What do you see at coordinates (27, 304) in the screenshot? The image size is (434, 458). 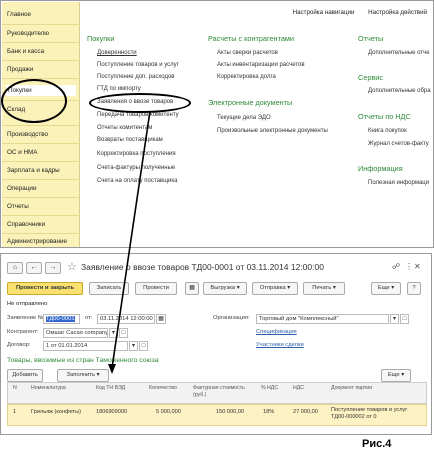 I see `send-status: Не отправлено` at bounding box center [27, 304].